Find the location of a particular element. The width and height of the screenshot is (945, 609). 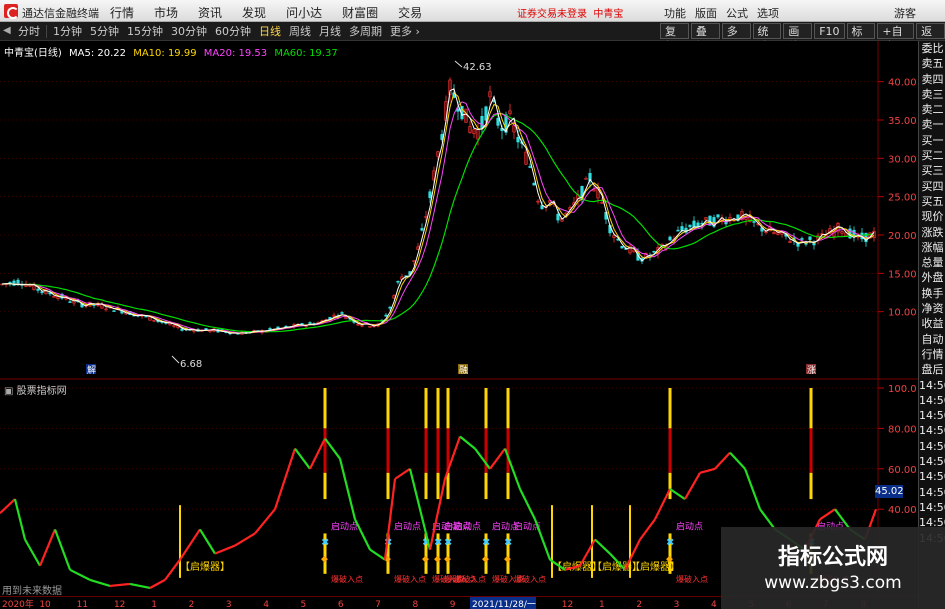

signal-arrow-icon: ◆ is located at coordinates (324, 560).